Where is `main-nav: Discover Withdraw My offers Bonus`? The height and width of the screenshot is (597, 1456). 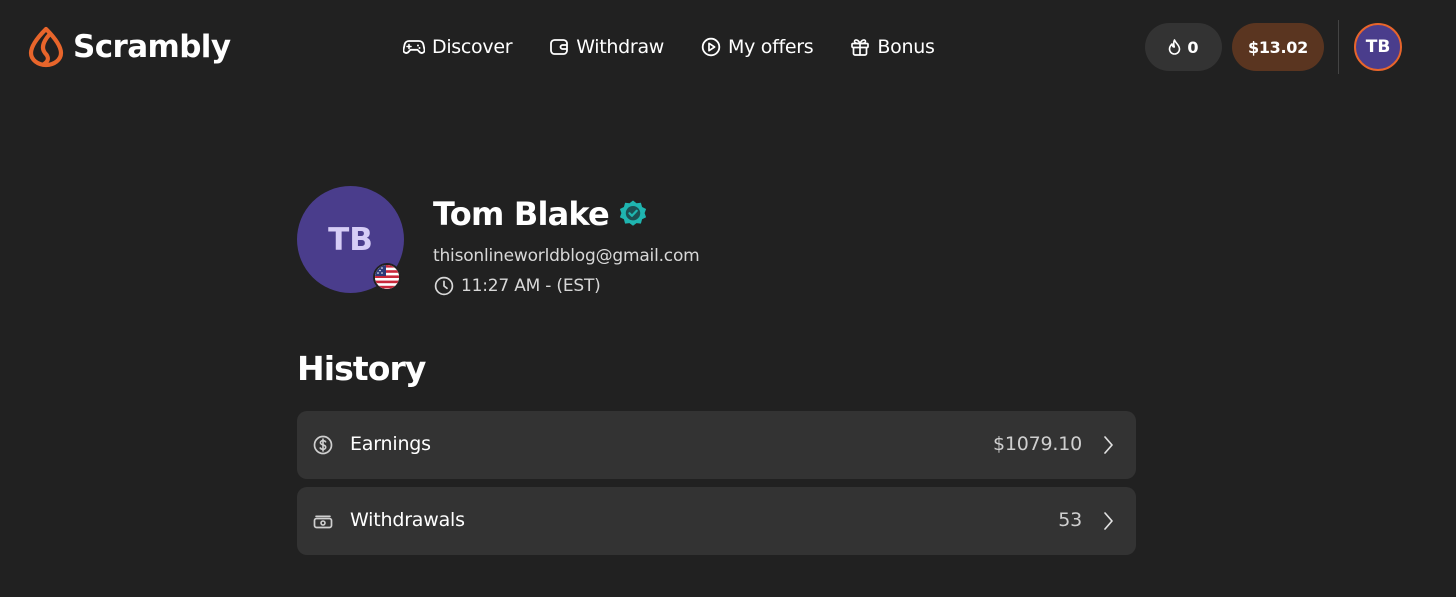 main-nav: Discover Withdraw My offers Bonus is located at coordinates (669, 47).